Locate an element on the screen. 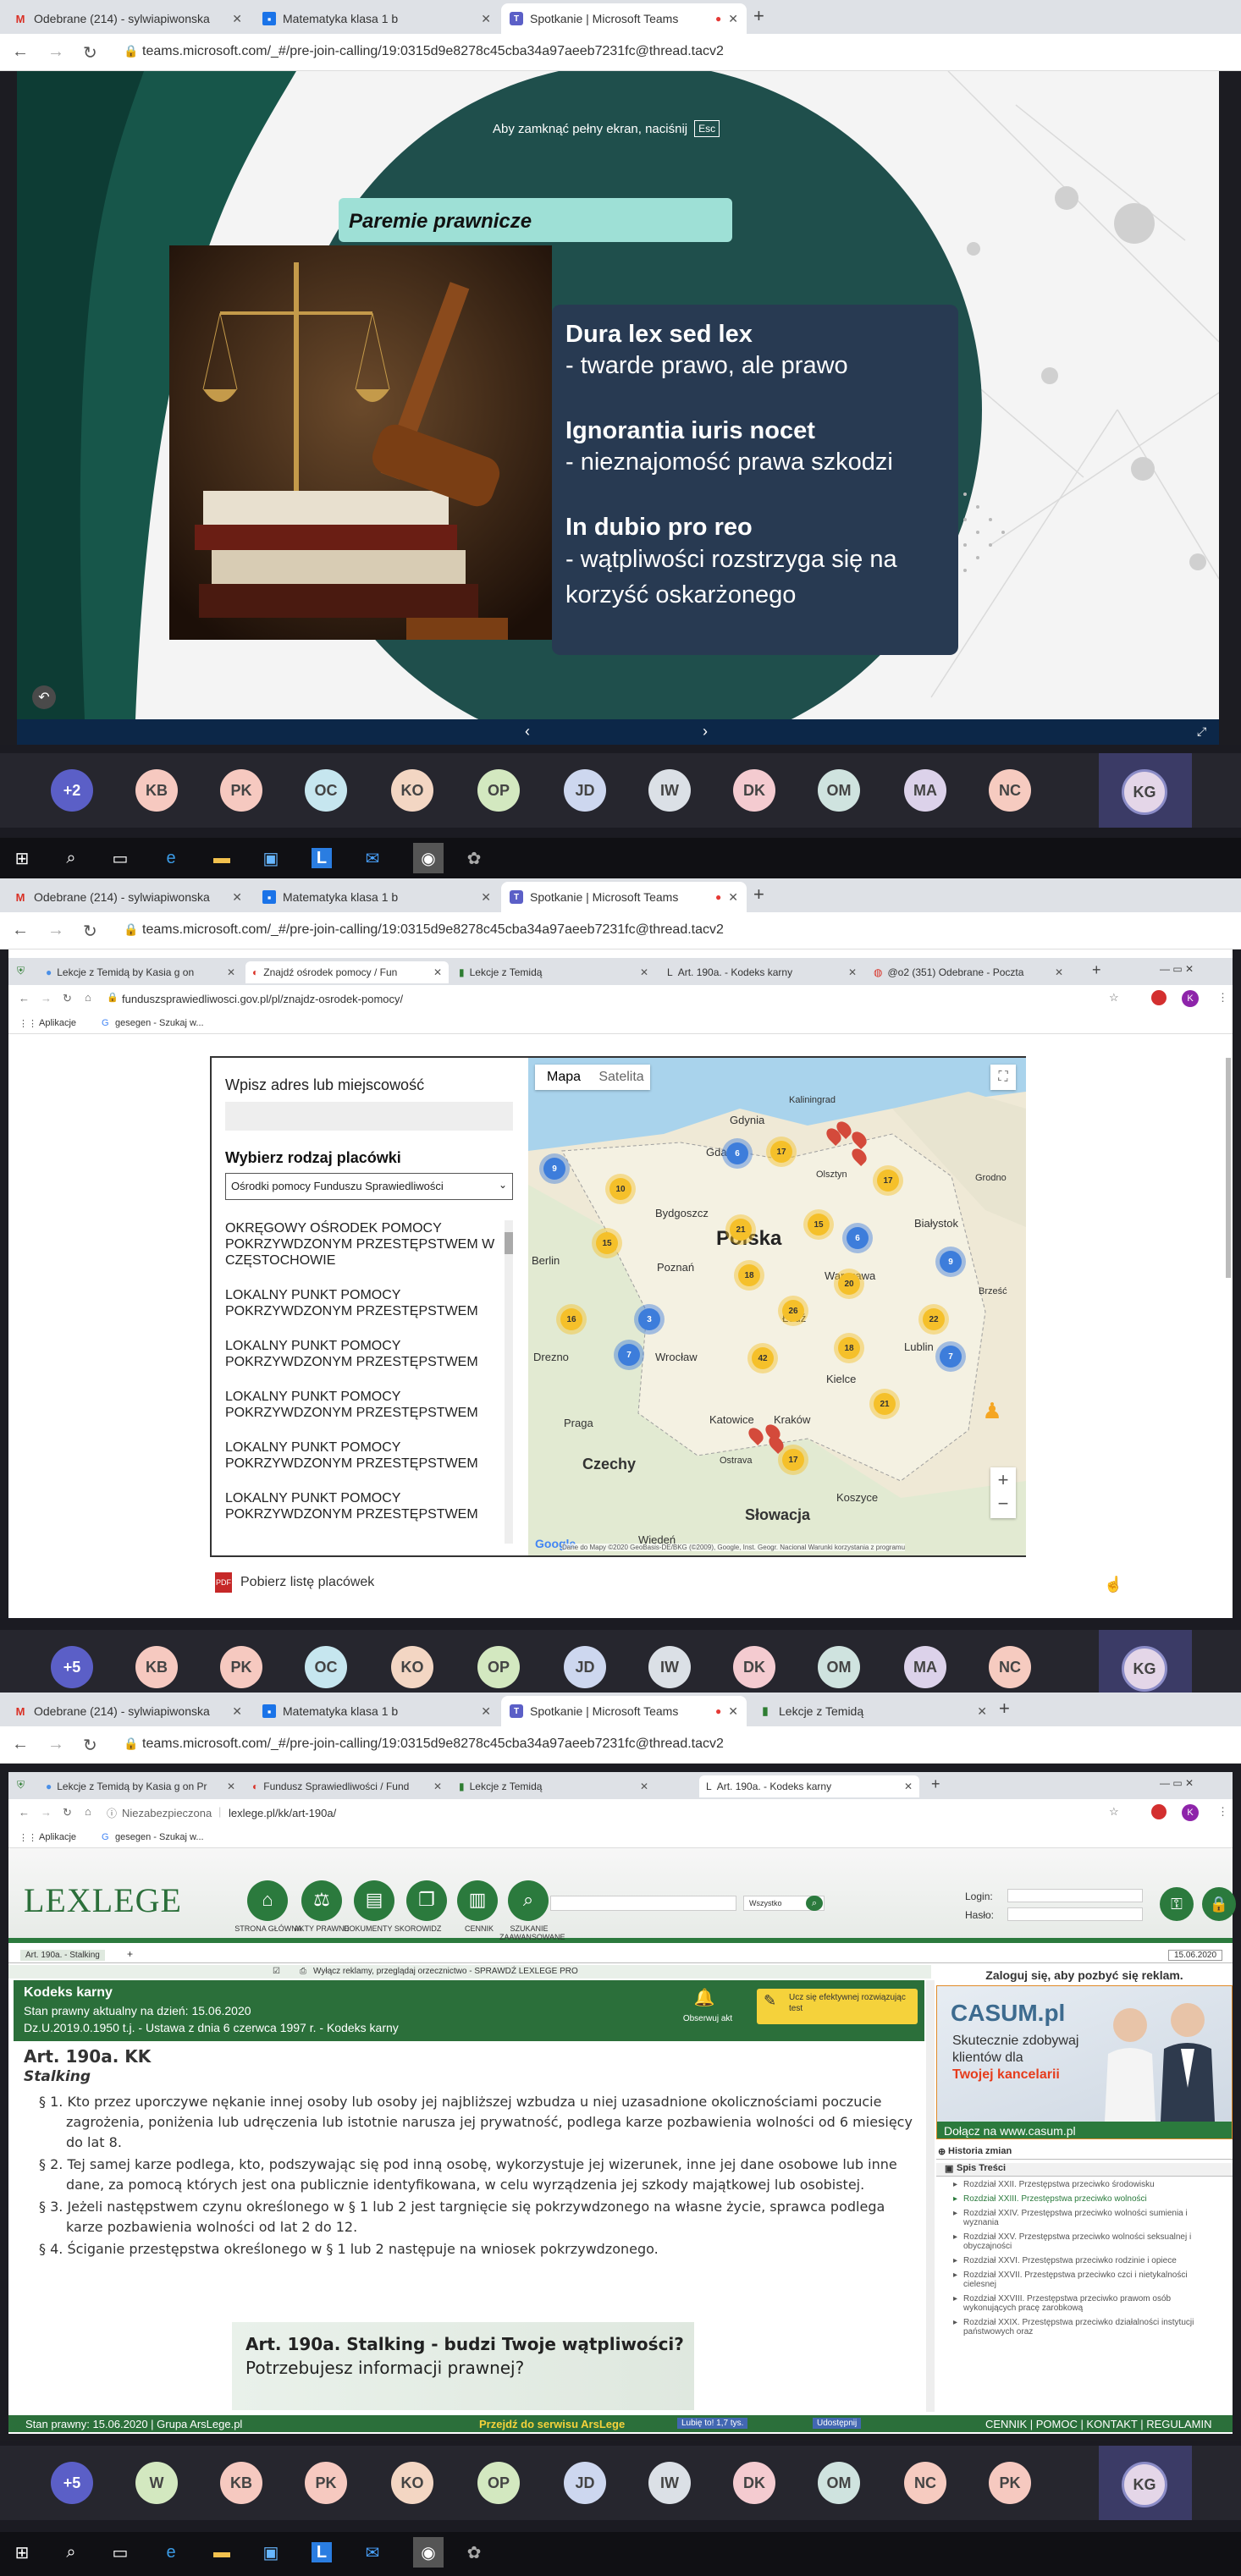 This screenshot has height=2576, width=1241. avatar: MA is located at coordinates (925, 790).